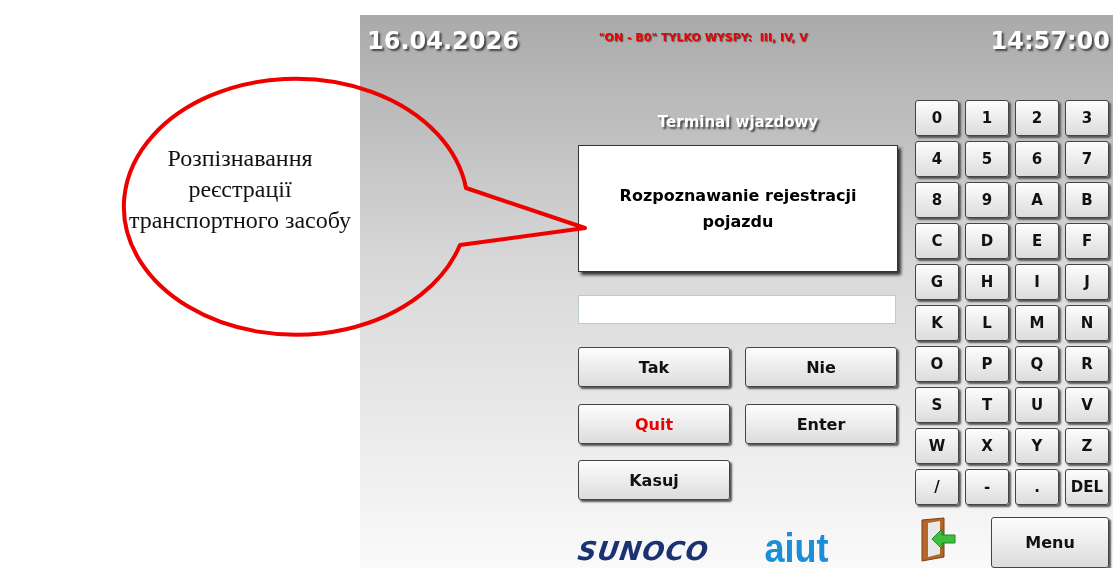 This screenshot has height=568, width=1113. What do you see at coordinates (987, 405) in the screenshot?
I see `keypad-key: T` at bounding box center [987, 405].